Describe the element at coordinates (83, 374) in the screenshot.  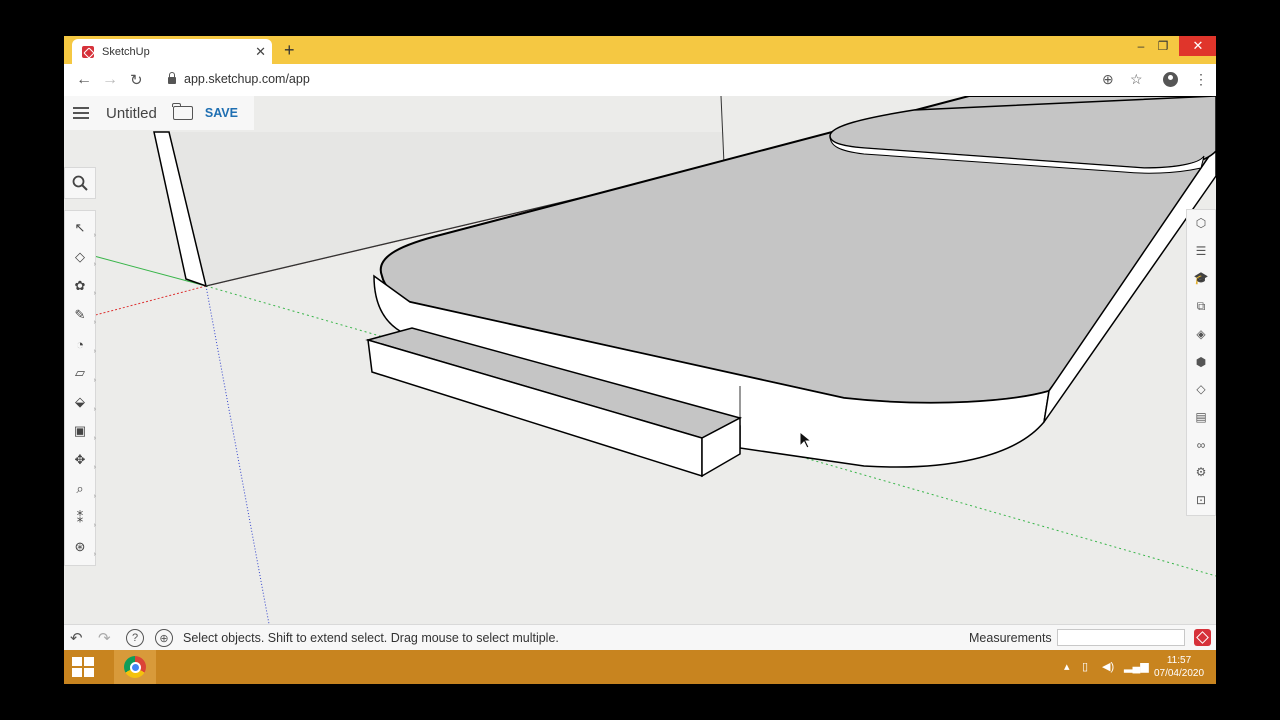
I see `rectangle-icon: ▱` at that location.